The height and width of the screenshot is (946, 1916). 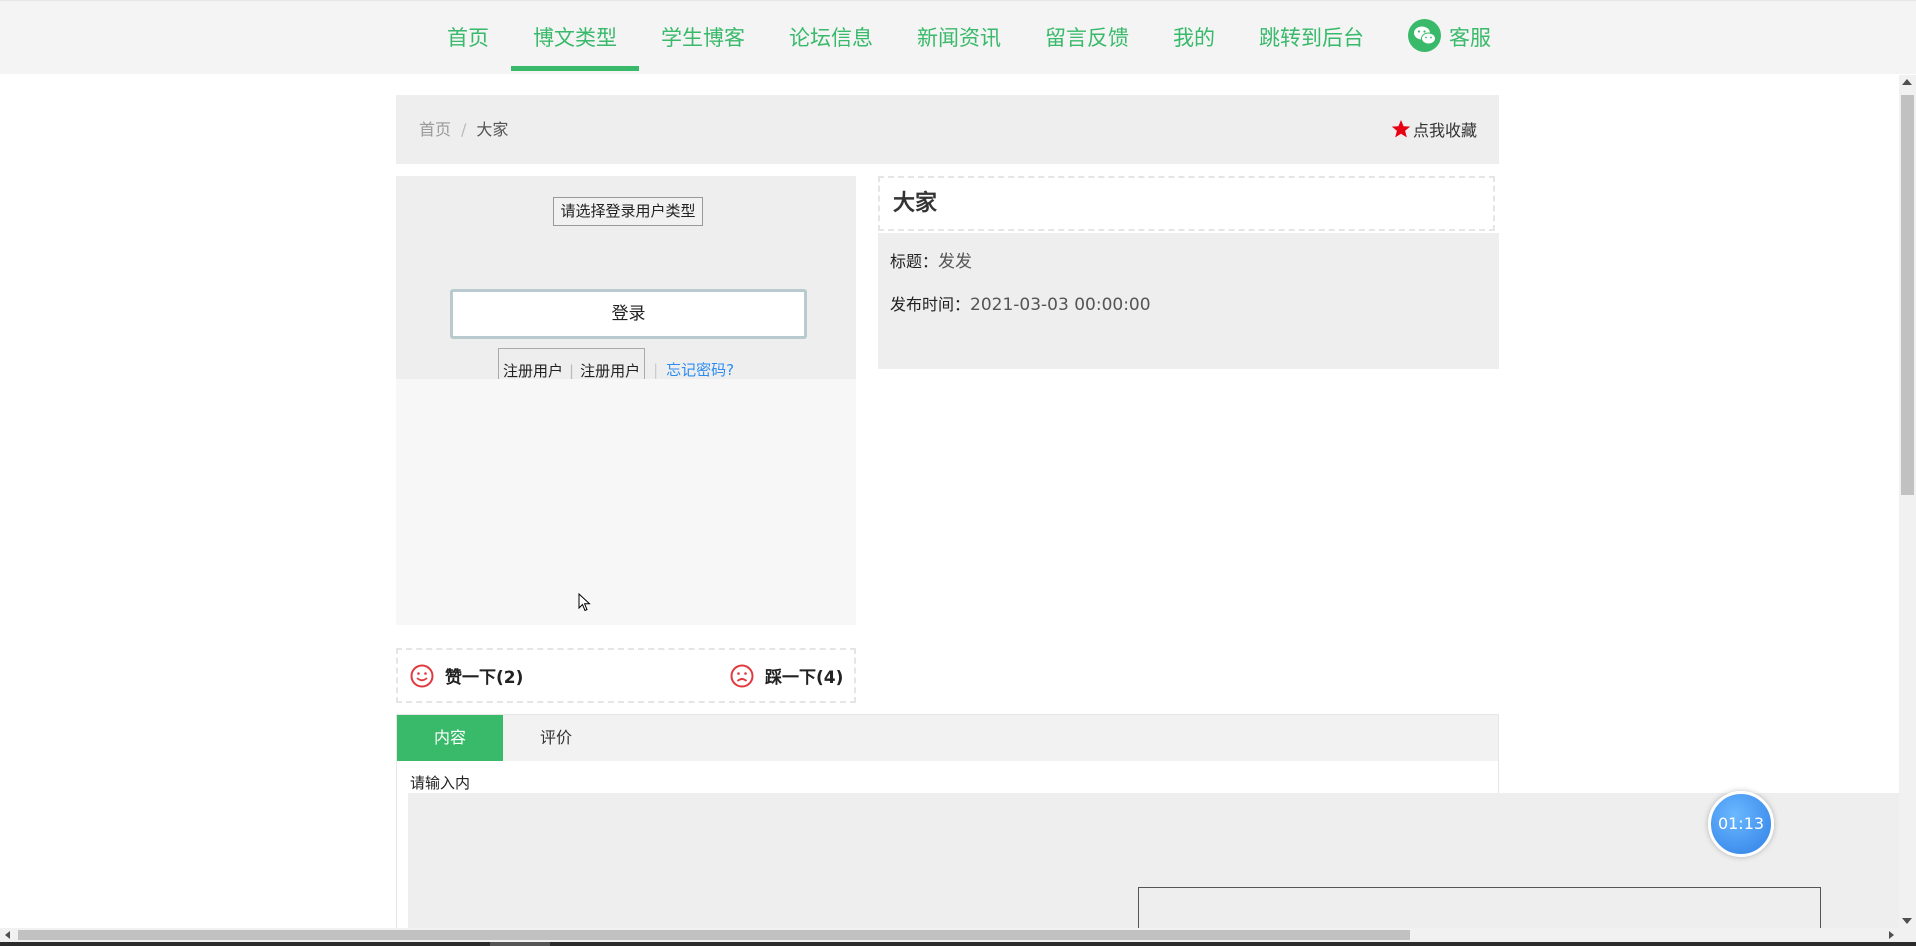 I want to click on login-panel: 请选择登录用户类型 登录 注册用户 | 注册用户 | 忘记密码?, so click(x=626, y=277).